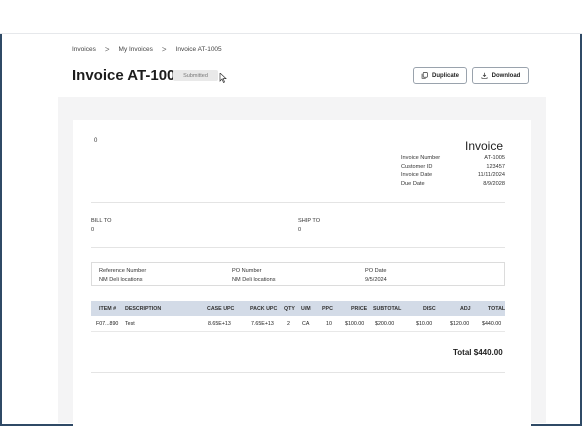 Image resolution: width=582 pixels, height=426 pixels. Describe the element at coordinates (417, 166) in the screenshot. I see `meta-label: Customer ID` at that location.